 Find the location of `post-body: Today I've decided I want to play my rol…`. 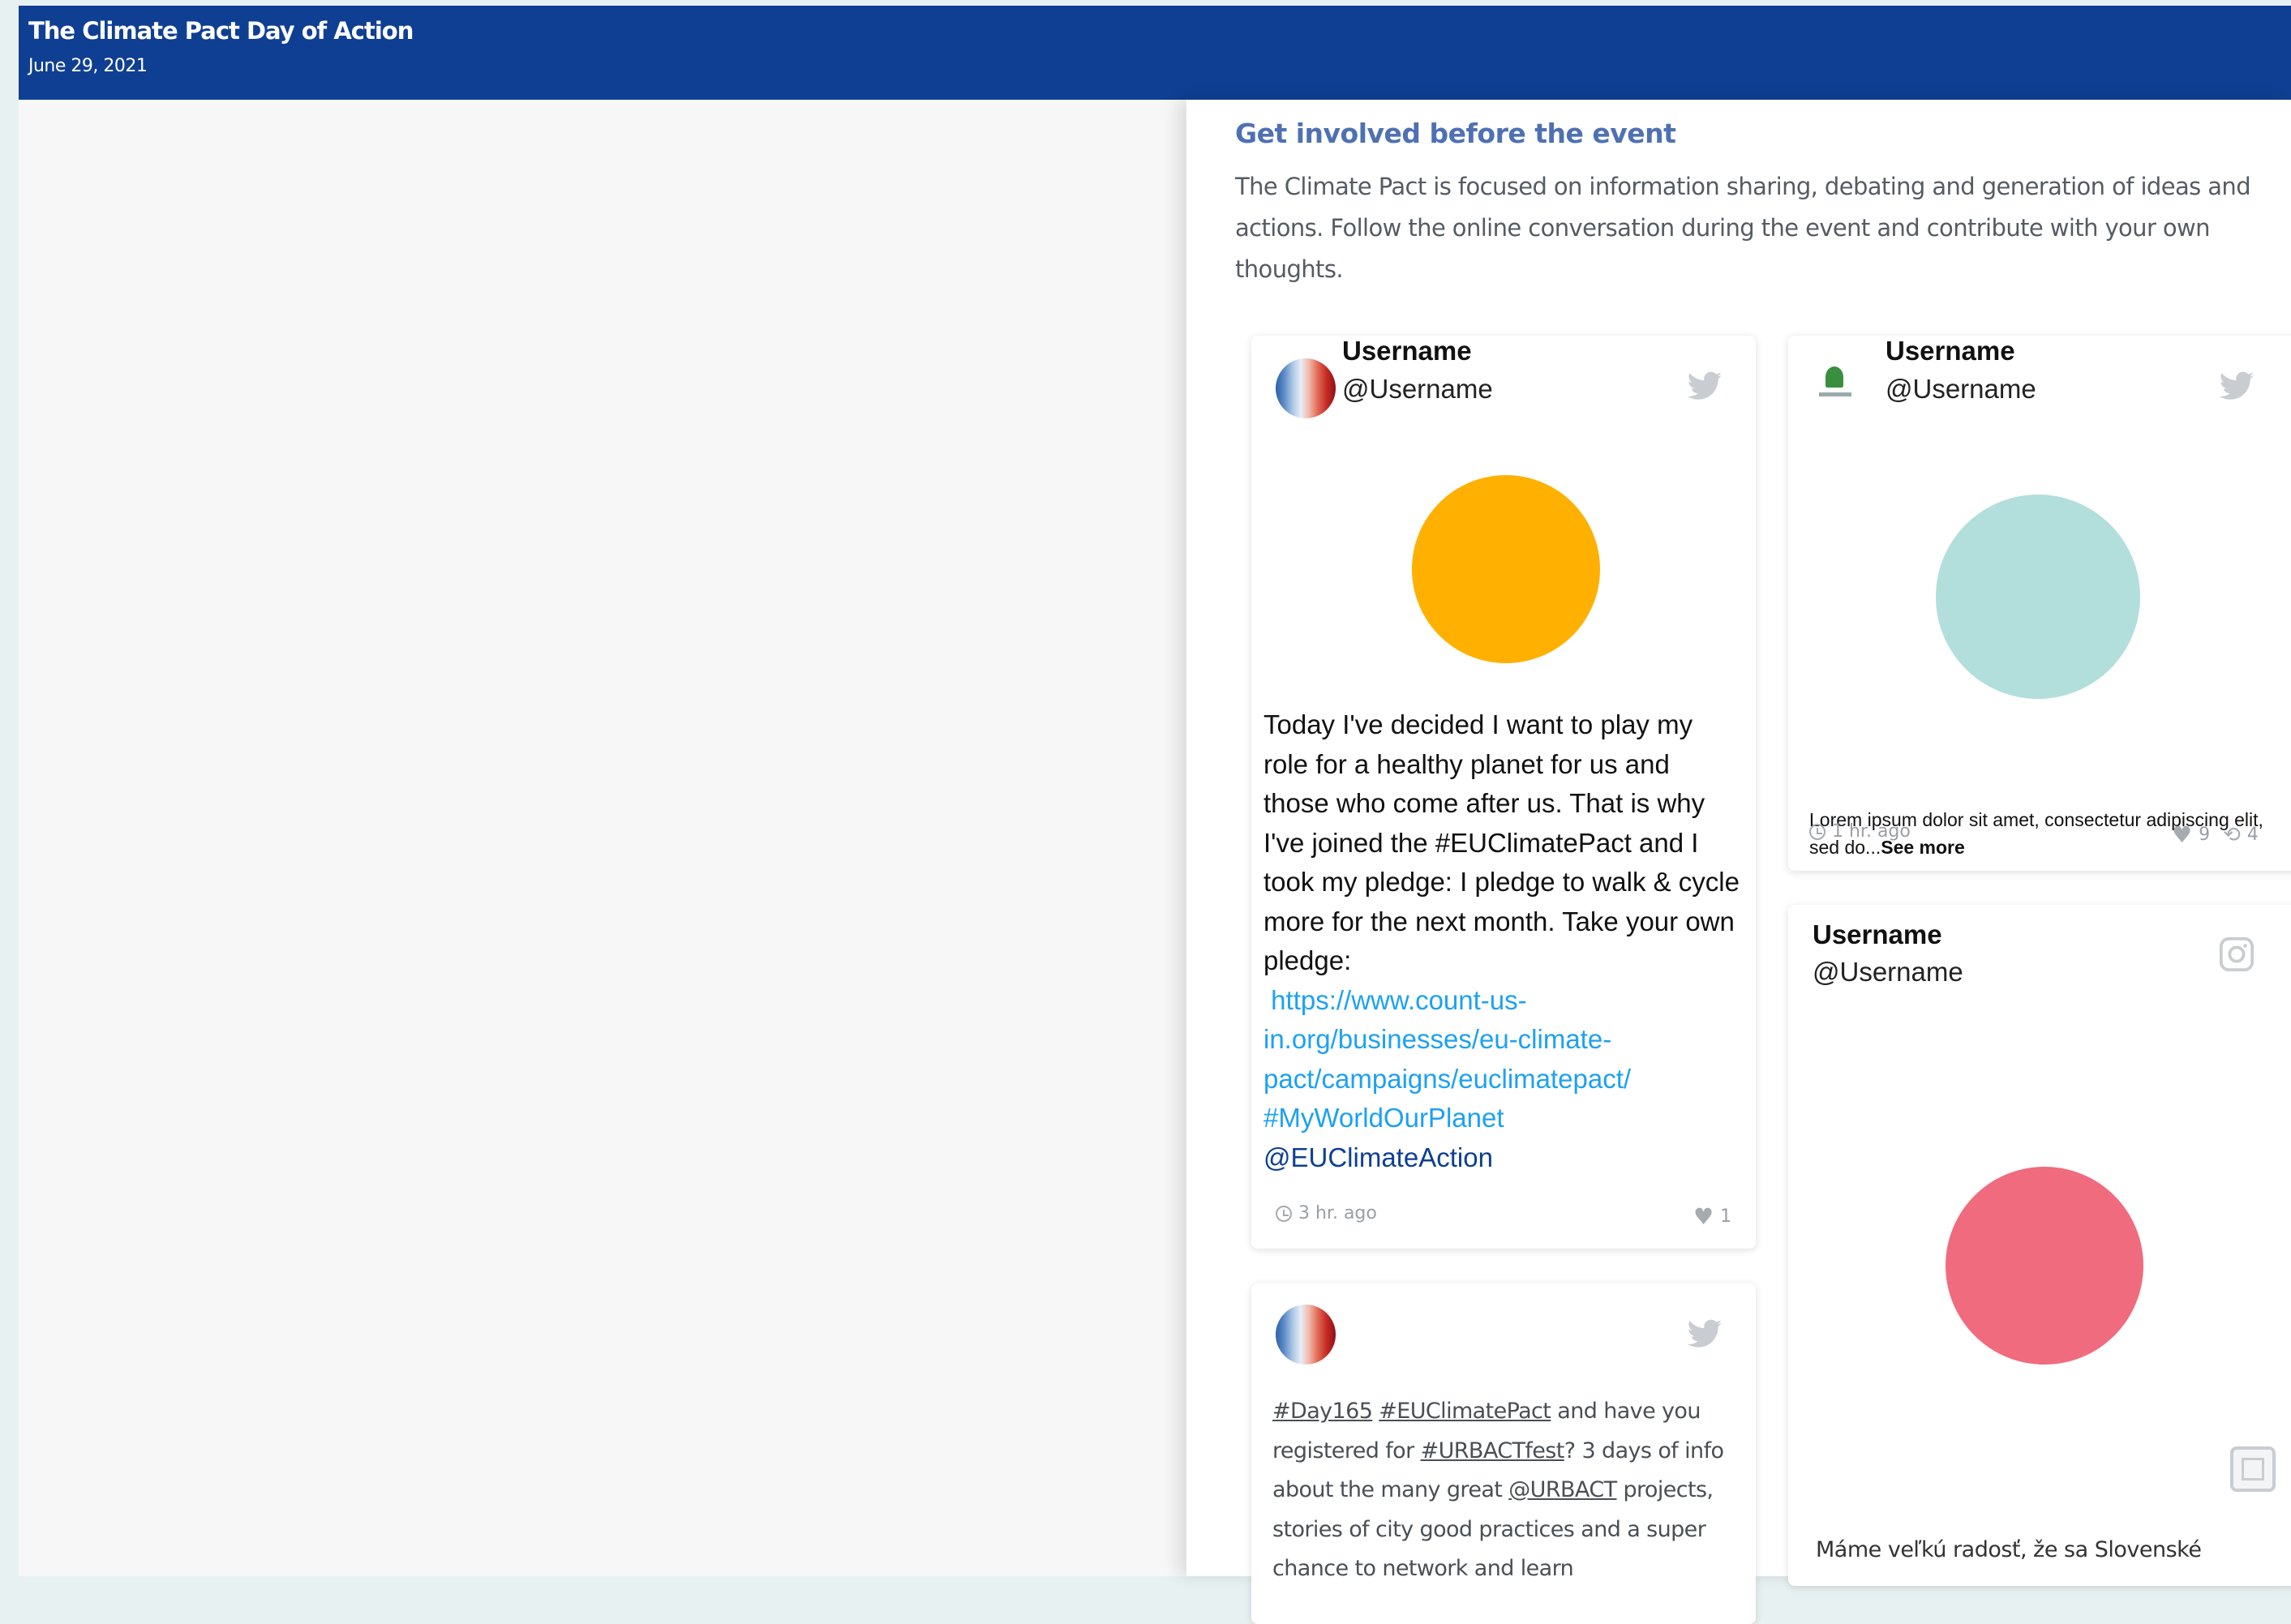

post-body: Today I've decided I want to play my rol… is located at coordinates (1501, 842).